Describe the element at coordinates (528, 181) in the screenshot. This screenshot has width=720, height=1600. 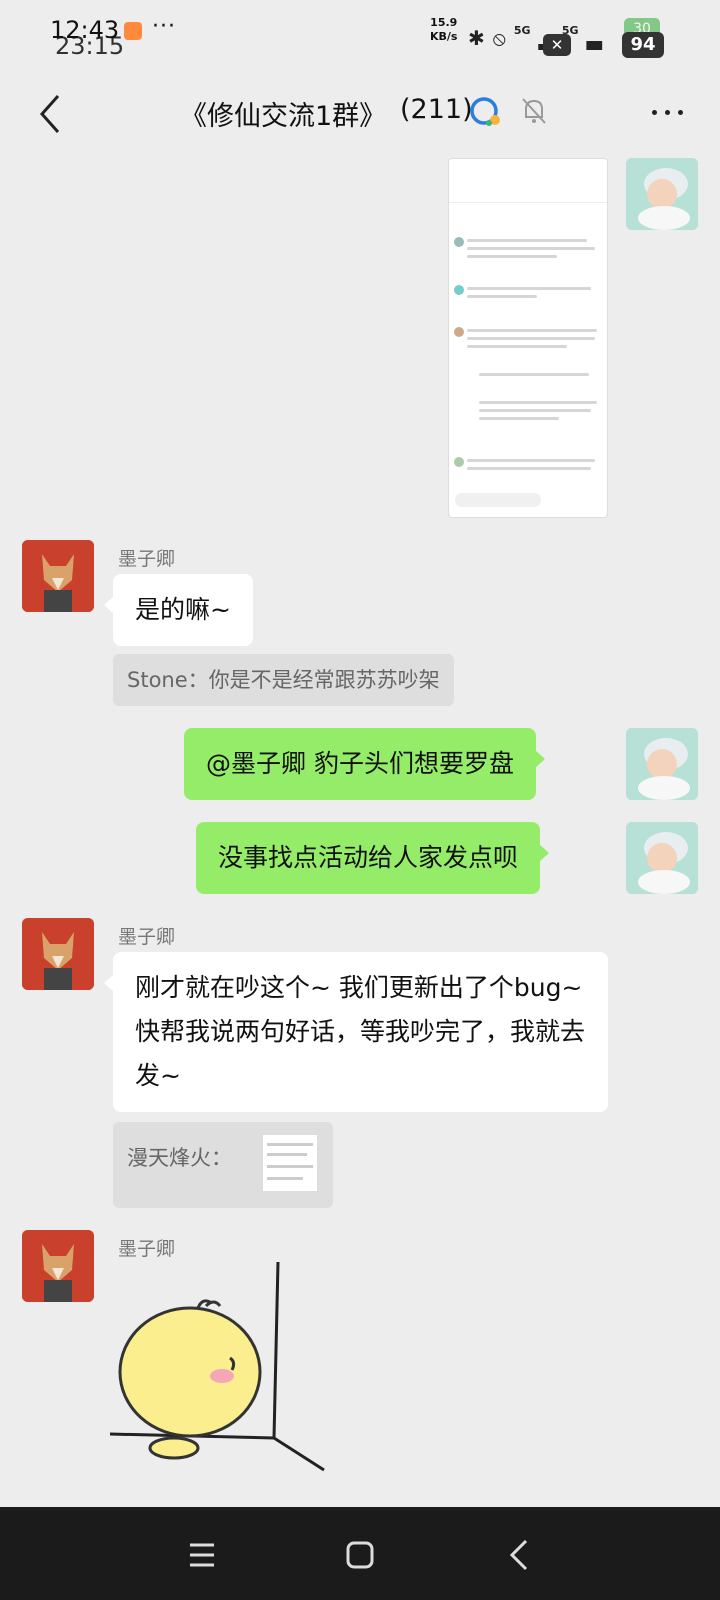
I see `thumb-header` at that location.